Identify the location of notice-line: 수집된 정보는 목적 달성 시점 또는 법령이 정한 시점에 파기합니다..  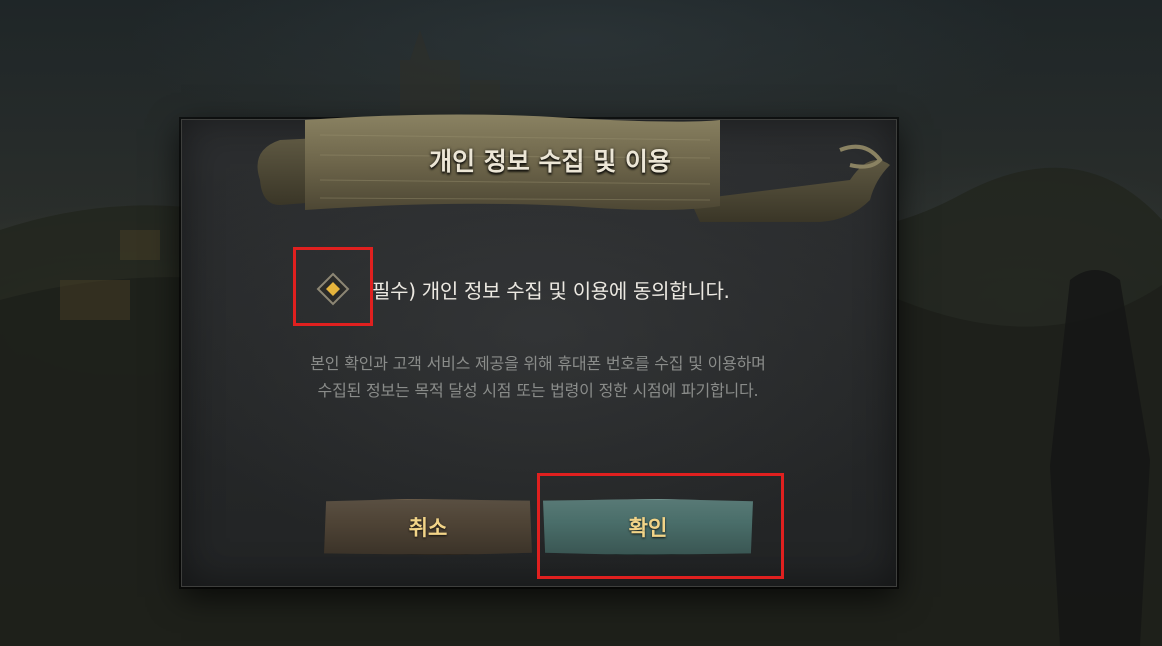
(538, 390).